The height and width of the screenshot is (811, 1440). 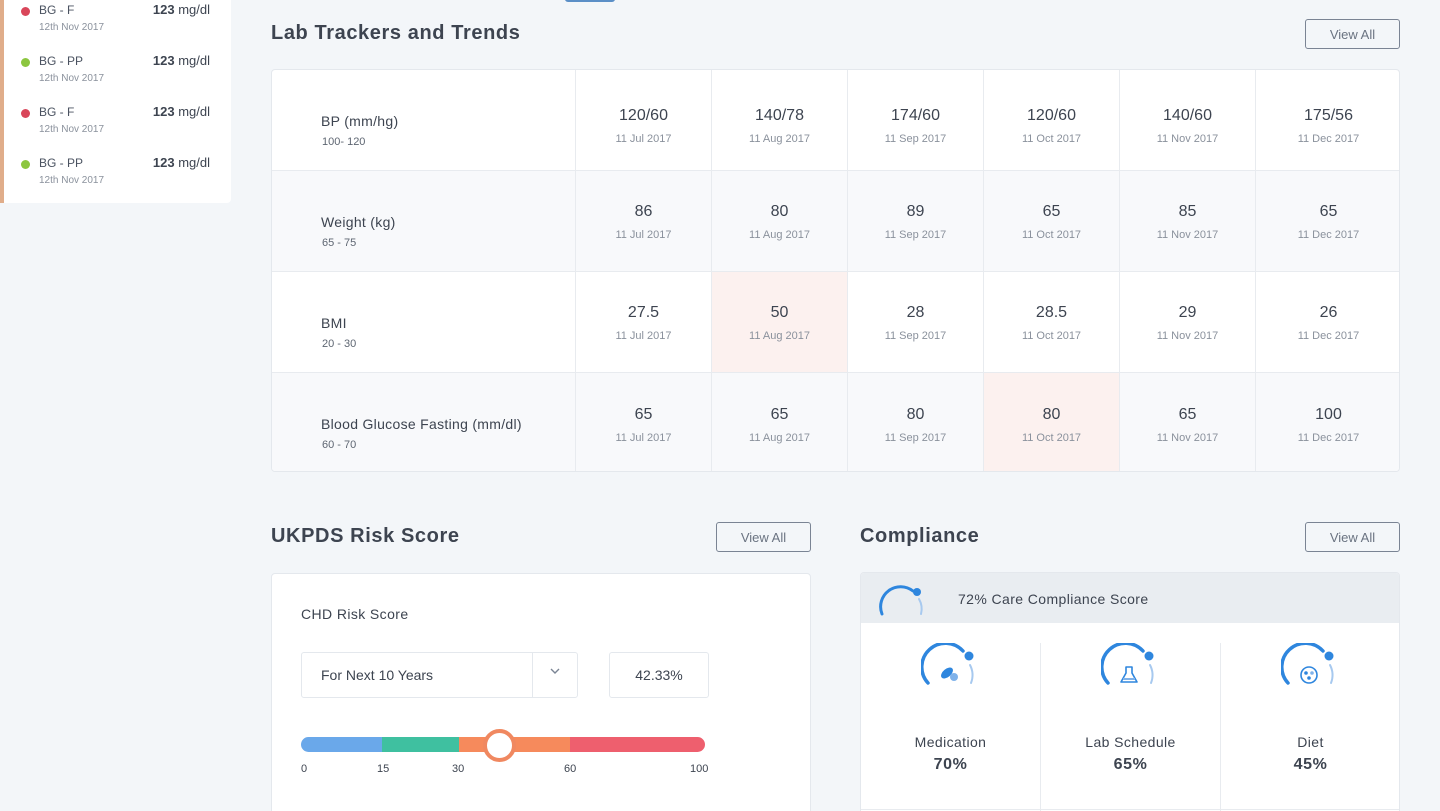 What do you see at coordinates (950, 764) in the screenshot?
I see `compliance-item-percent: 70%` at bounding box center [950, 764].